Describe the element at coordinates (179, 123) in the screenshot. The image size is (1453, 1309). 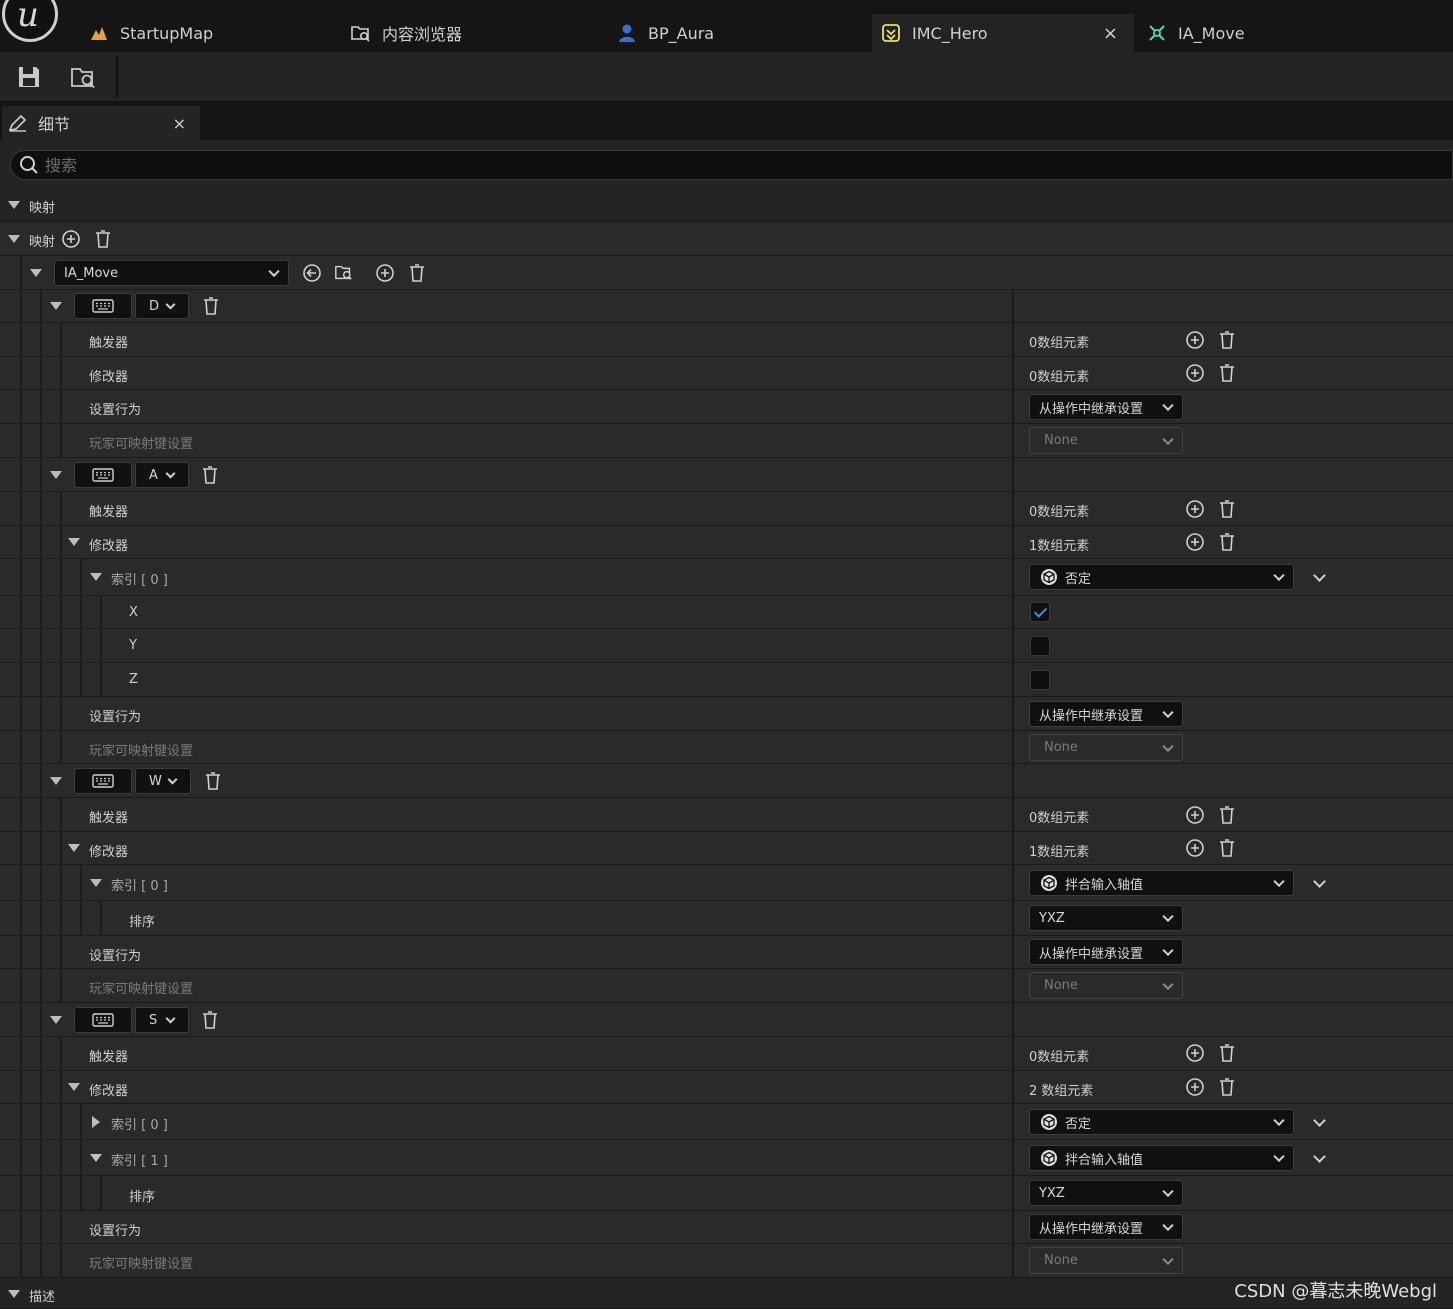
I see `close-panel-icon: ×` at that location.